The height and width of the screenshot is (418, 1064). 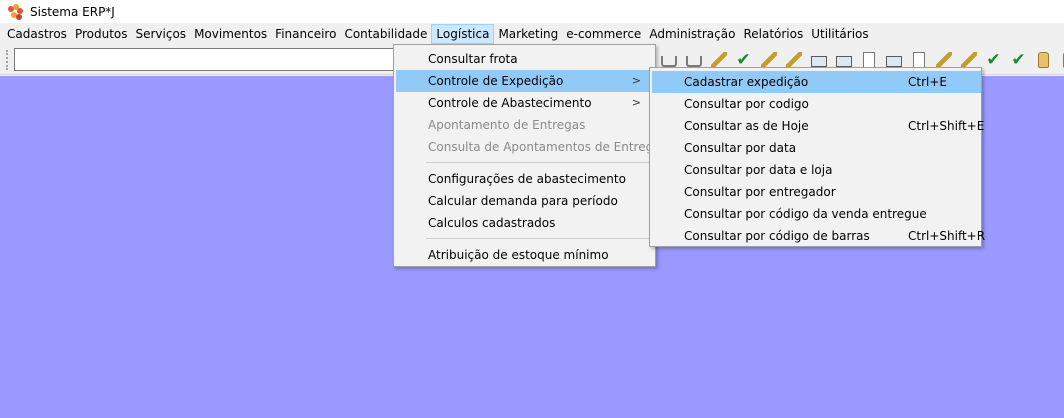 I want to click on menuitem-configuracoes-abastecimento: Configurações de abastecimento, so click(x=524, y=179).